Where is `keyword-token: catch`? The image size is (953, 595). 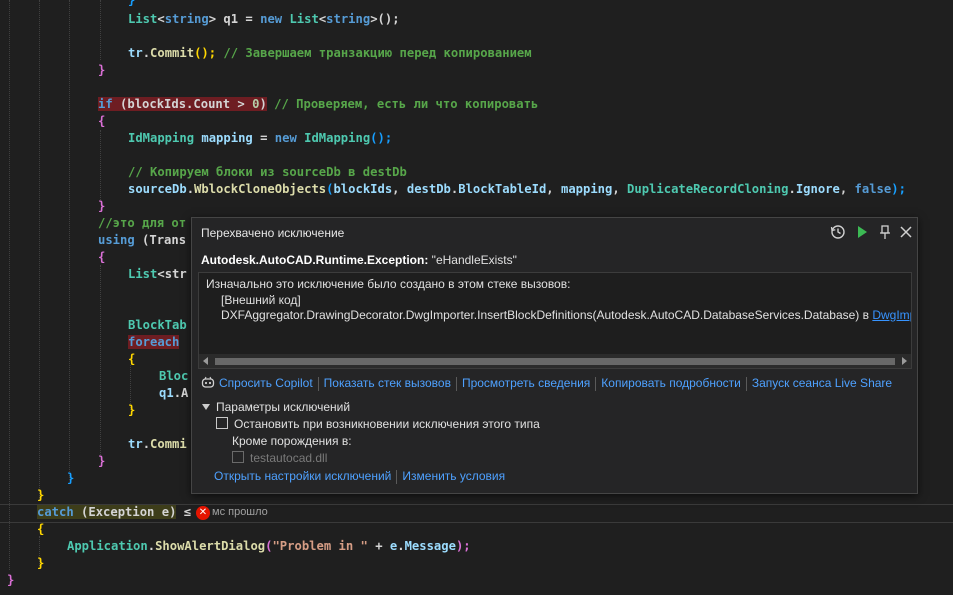
keyword-token: catch is located at coordinates (55, 512).